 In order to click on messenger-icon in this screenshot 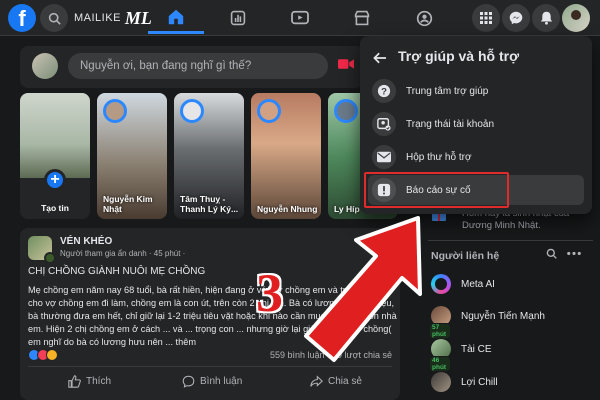, I will do `click(516, 18)`.